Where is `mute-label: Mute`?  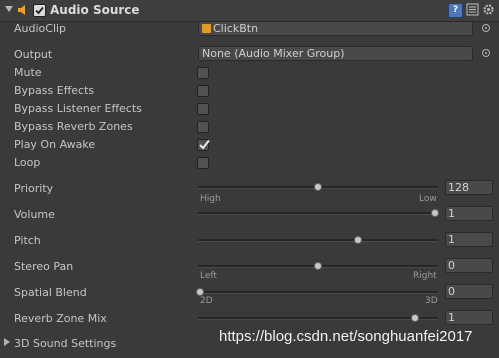
mute-label: Mute is located at coordinates (28, 72).